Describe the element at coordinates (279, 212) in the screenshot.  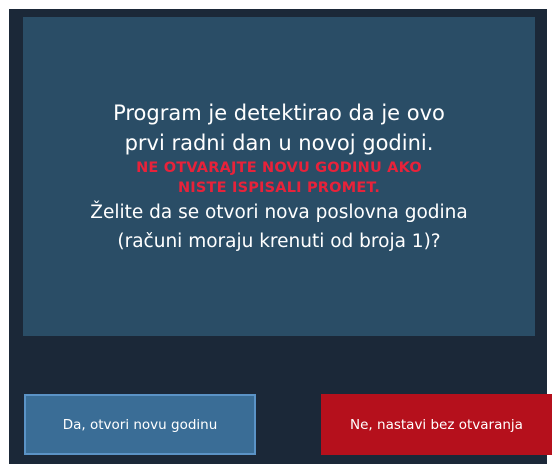
I see `question-line-1: Želite da se otvori nova poslovna godina` at that location.